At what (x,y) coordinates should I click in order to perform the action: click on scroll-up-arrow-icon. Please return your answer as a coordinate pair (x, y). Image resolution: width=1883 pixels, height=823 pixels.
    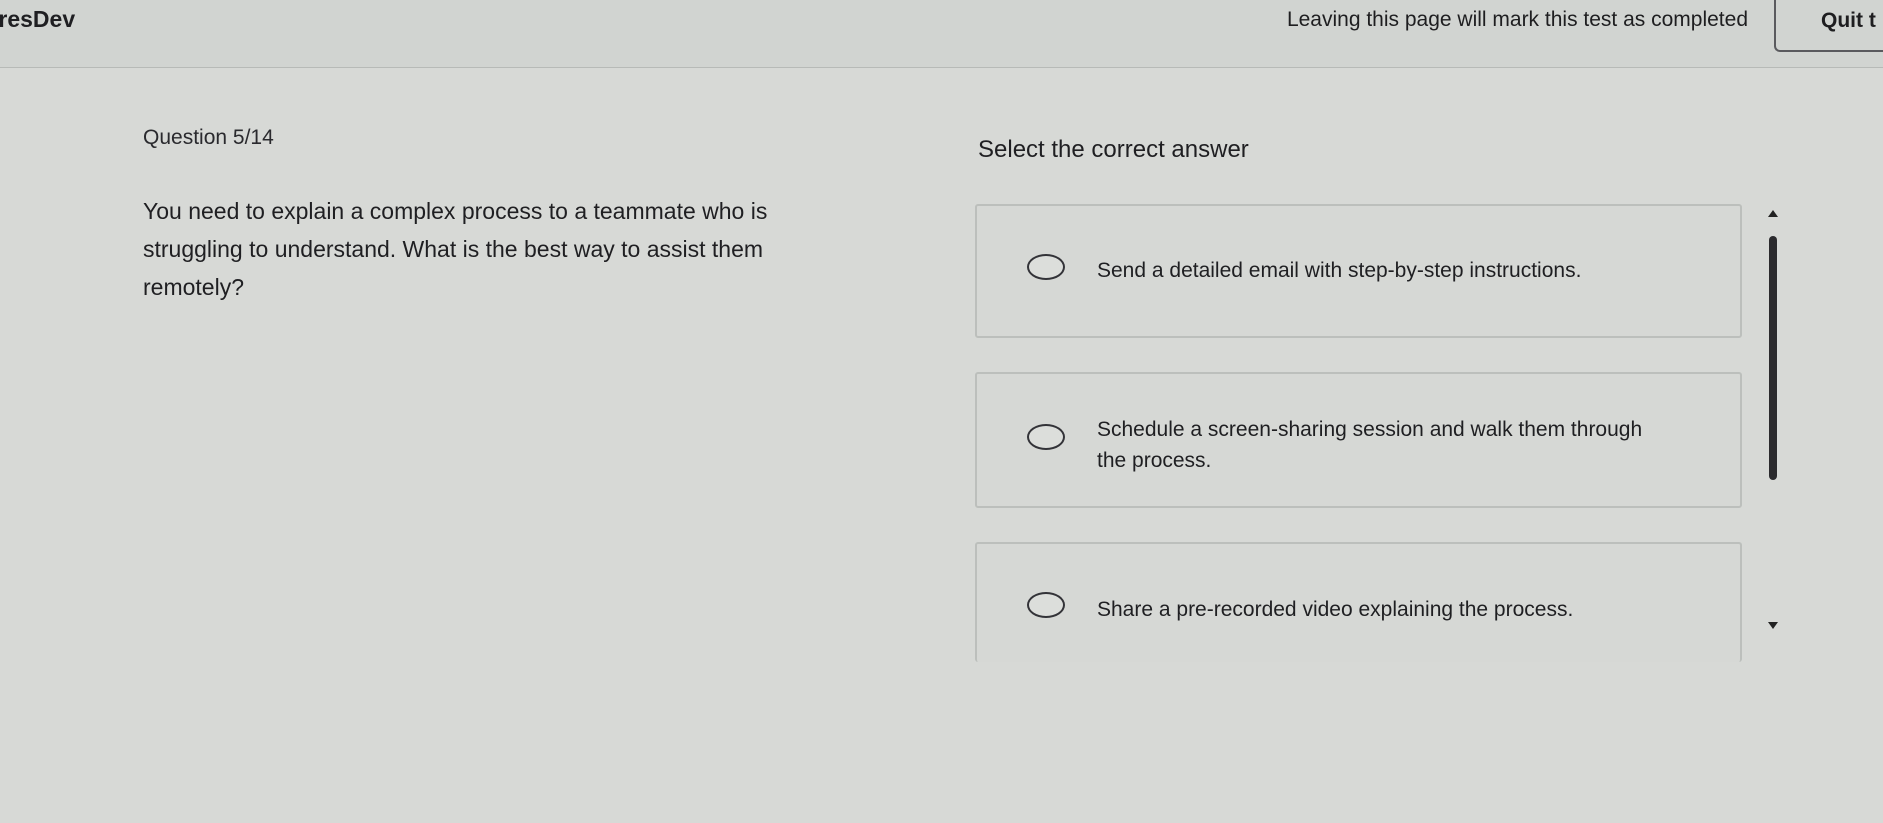
    Looking at the image, I should click on (1773, 213).